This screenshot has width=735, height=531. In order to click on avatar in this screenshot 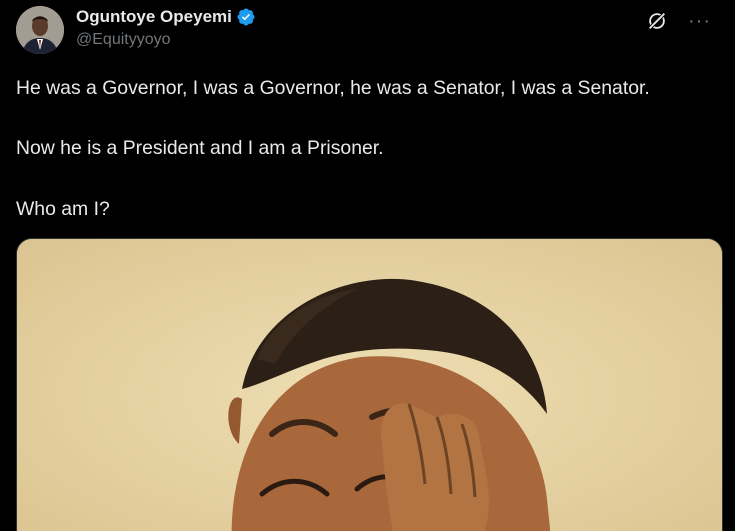, I will do `click(40, 30)`.